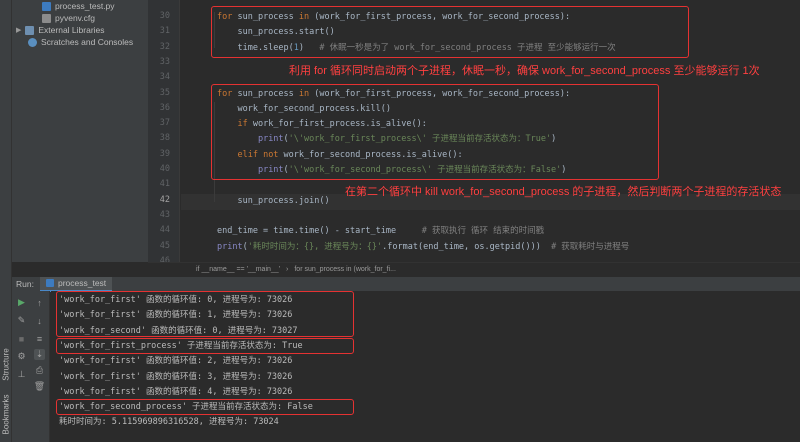  I want to click on console-line: 'work_for_first' 函数的循环值: 3, 进程号为: 73026, so click(176, 376).